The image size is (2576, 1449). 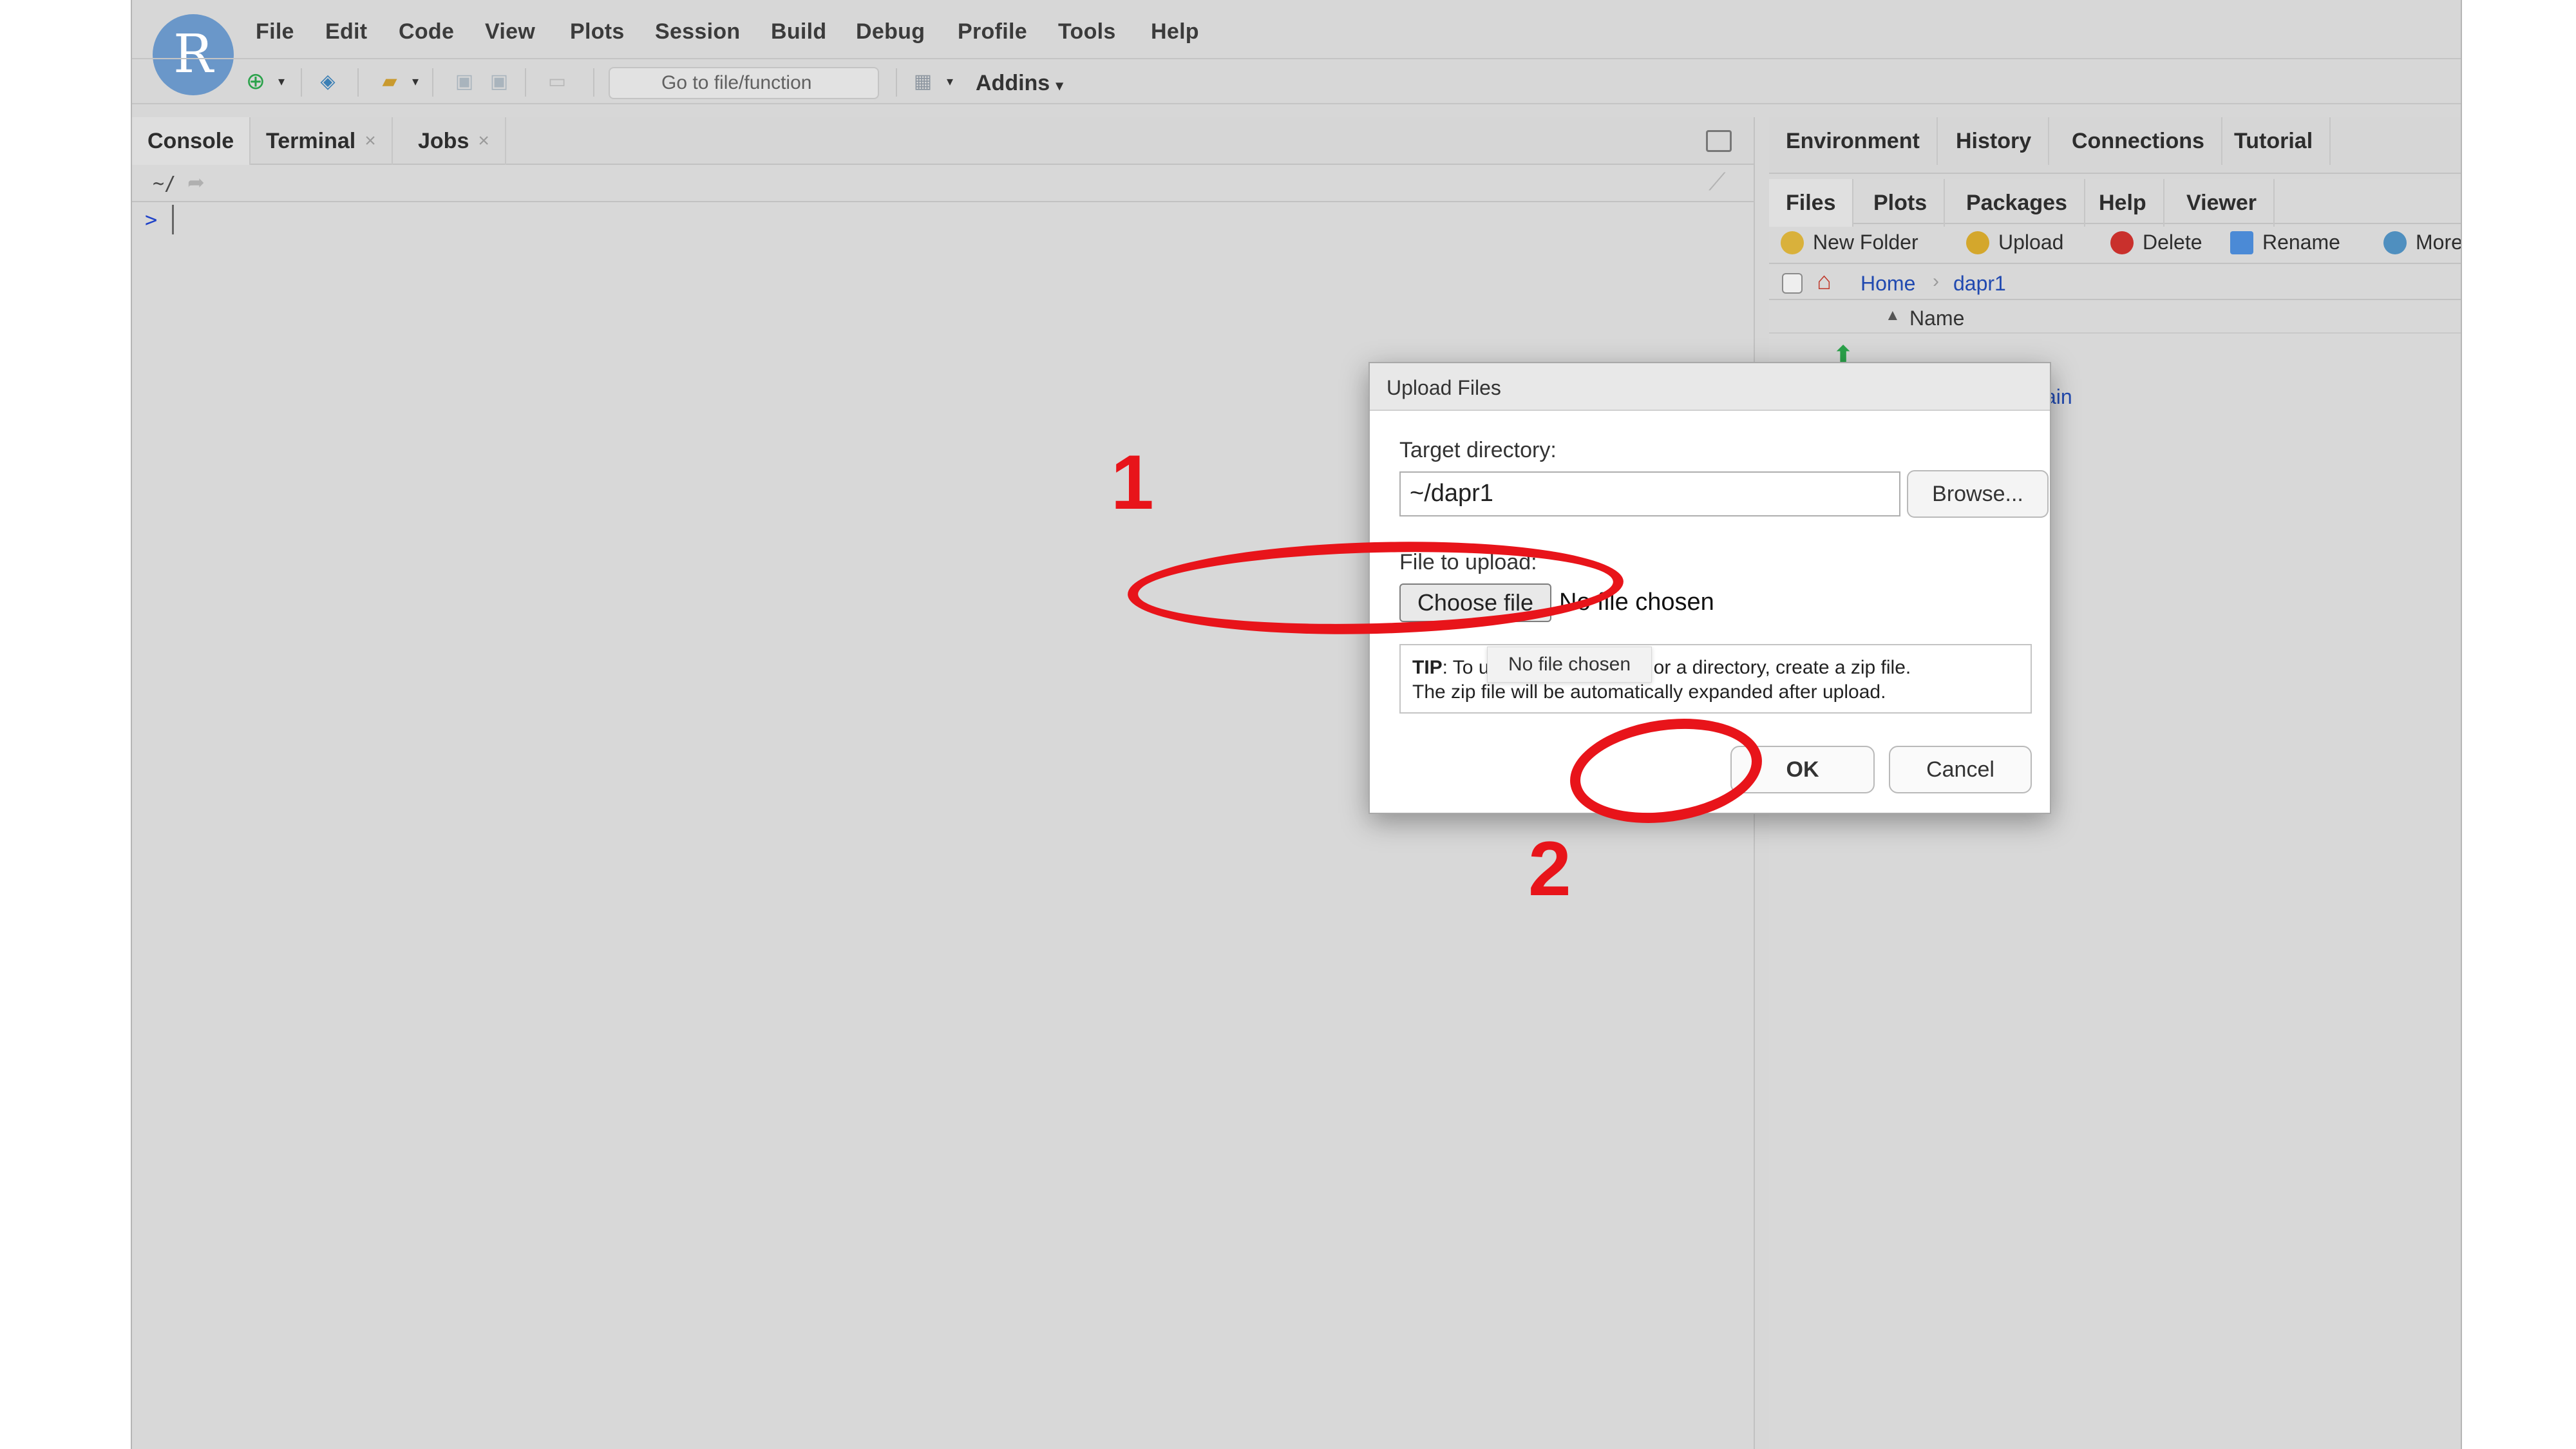 What do you see at coordinates (196, 182) in the screenshot?
I see `goto-directory-icon: ➦` at bounding box center [196, 182].